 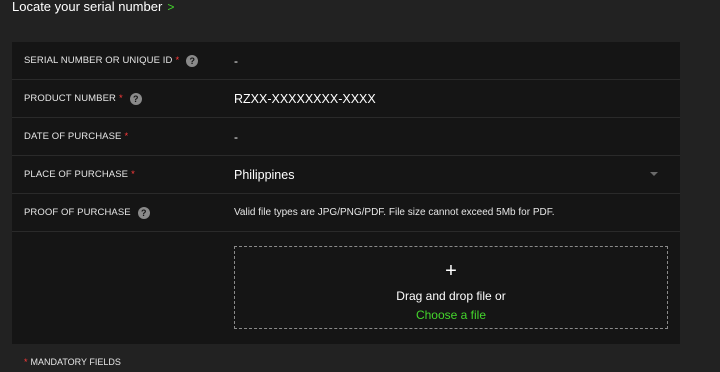 I want to click on date-of-purchase-row: DATE OF PURCHASE * -, so click(x=346, y=137).